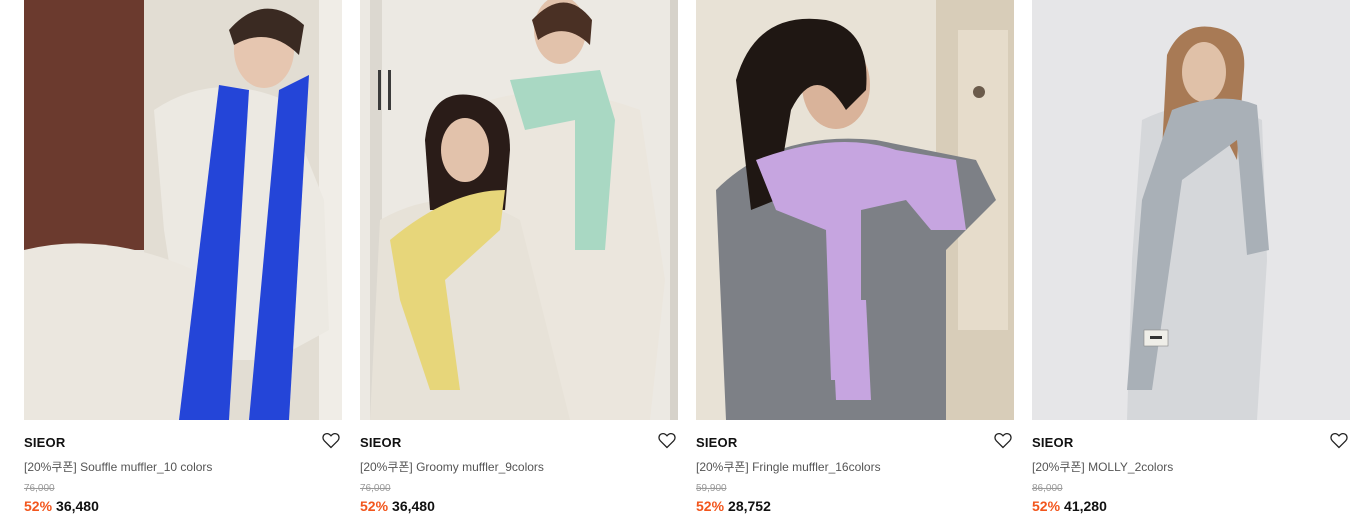 This screenshot has width=1359, height=531. Describe the element at coordinates (711, 488) in the screenshot. I see `original-price: 59,900` at that location.